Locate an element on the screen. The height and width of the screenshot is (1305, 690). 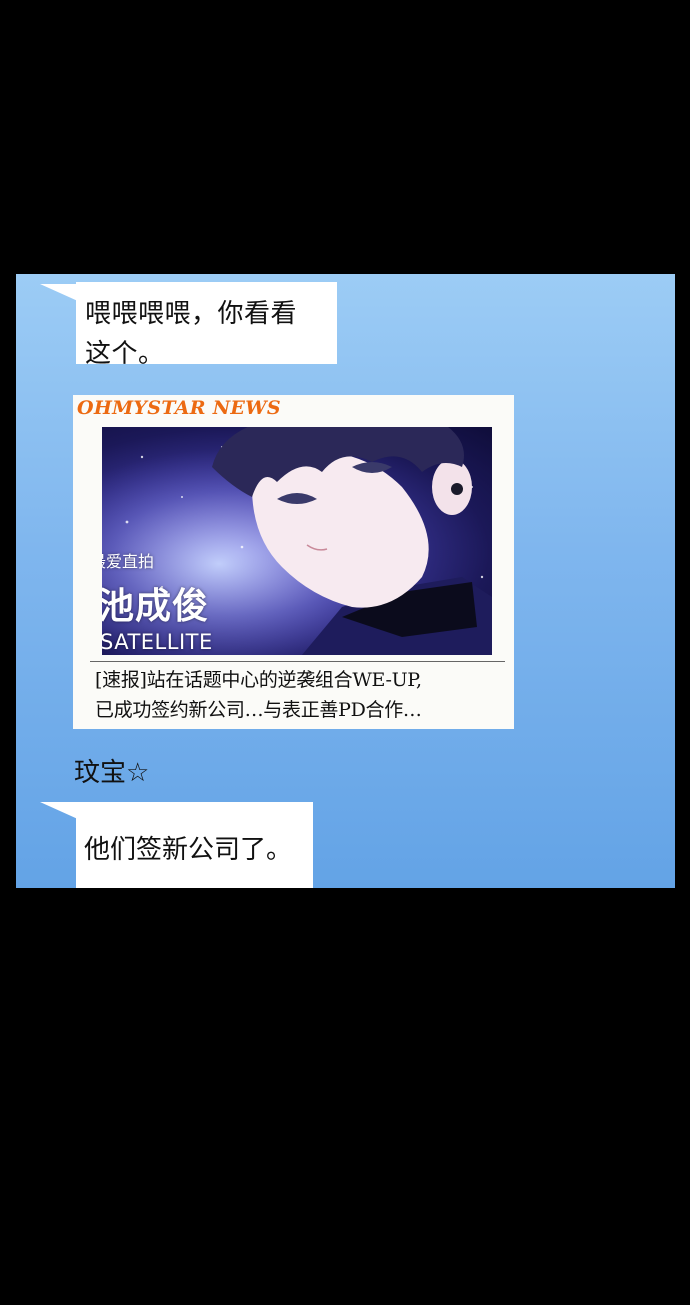
photo-group: SATELLITE is located at coordinates (157, 642).